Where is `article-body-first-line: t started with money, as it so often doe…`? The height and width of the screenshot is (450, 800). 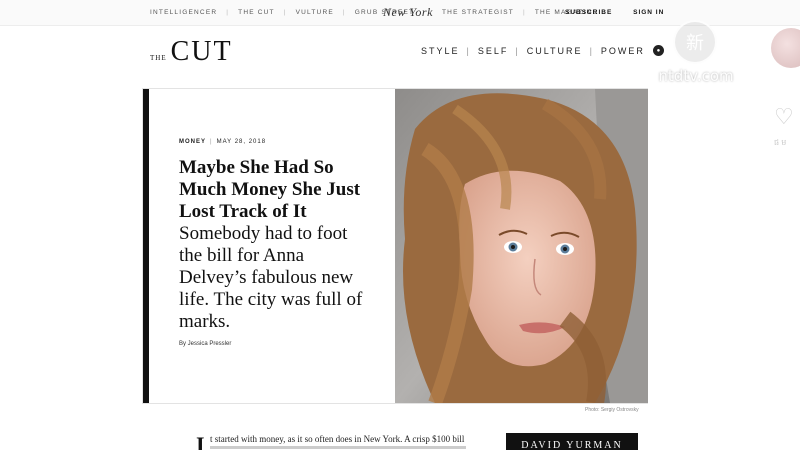
article-body-first-line: t started with money, as it so often doe… is located at coordinates (337, 439).